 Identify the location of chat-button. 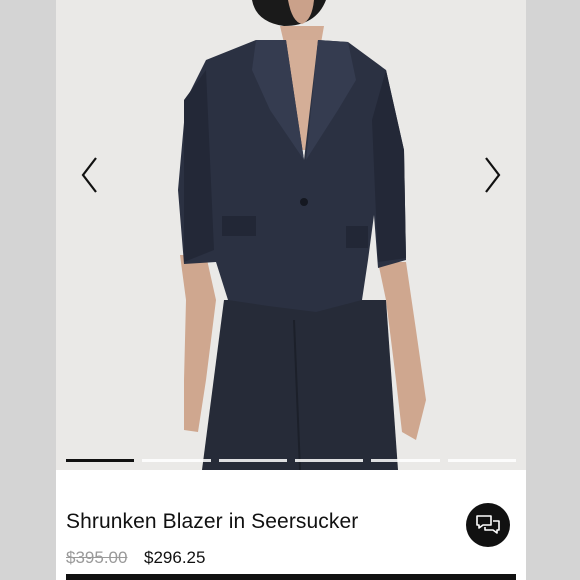
(488, 525).